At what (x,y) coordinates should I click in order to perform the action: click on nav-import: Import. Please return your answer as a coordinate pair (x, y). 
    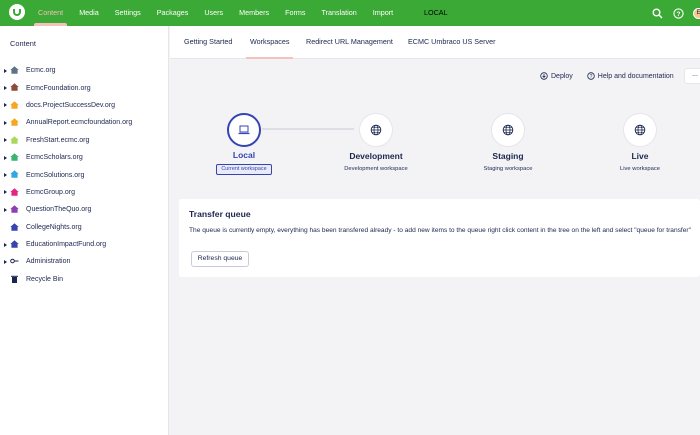
    Looking at the image, I should click on (383, 13).